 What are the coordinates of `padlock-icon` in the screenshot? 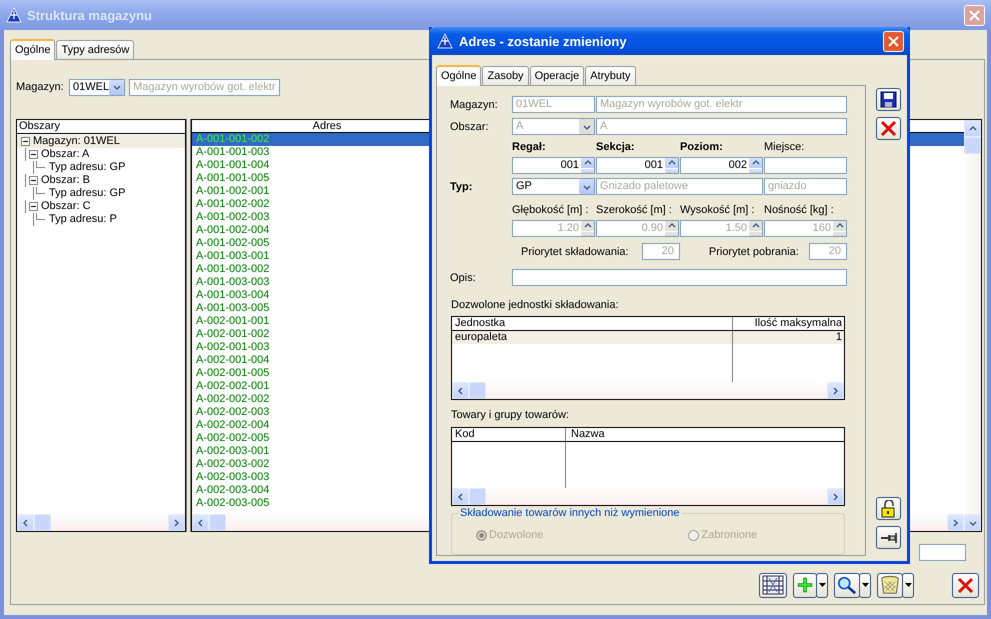 It's located at (888, 509).